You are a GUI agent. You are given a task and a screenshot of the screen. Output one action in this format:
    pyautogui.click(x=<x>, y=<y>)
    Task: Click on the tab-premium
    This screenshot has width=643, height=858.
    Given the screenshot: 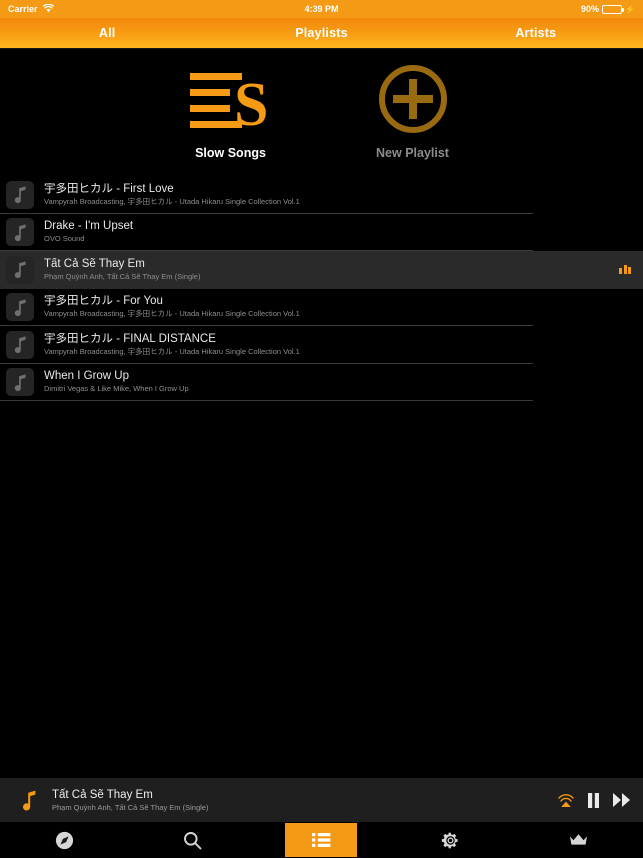 What is the action you would take?
    pyautogui.click(x=578, y=840)
    